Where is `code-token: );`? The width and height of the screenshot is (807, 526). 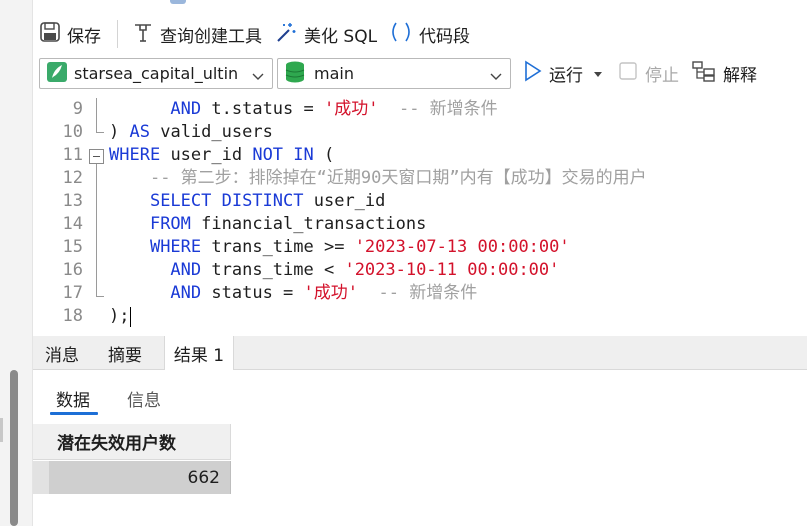 code-token: ); is located at coordinates (119, 316).